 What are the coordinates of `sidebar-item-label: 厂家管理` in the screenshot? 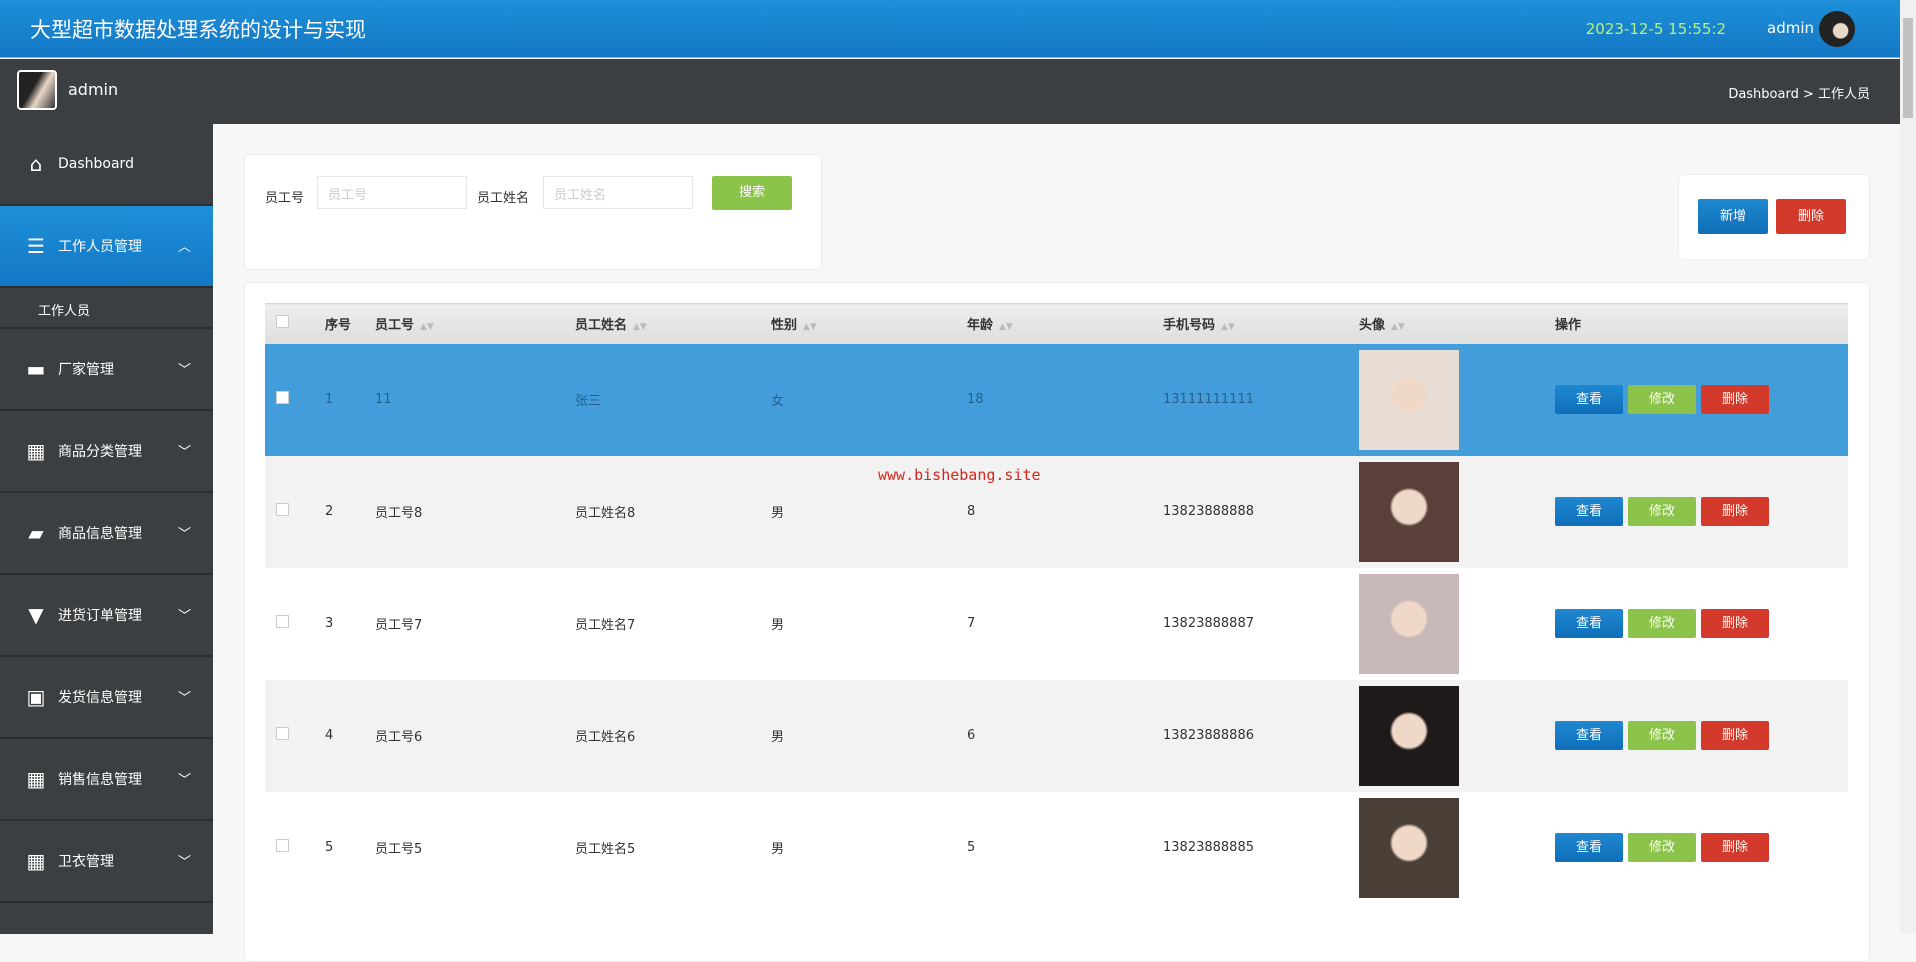 It's located at (86, 370).